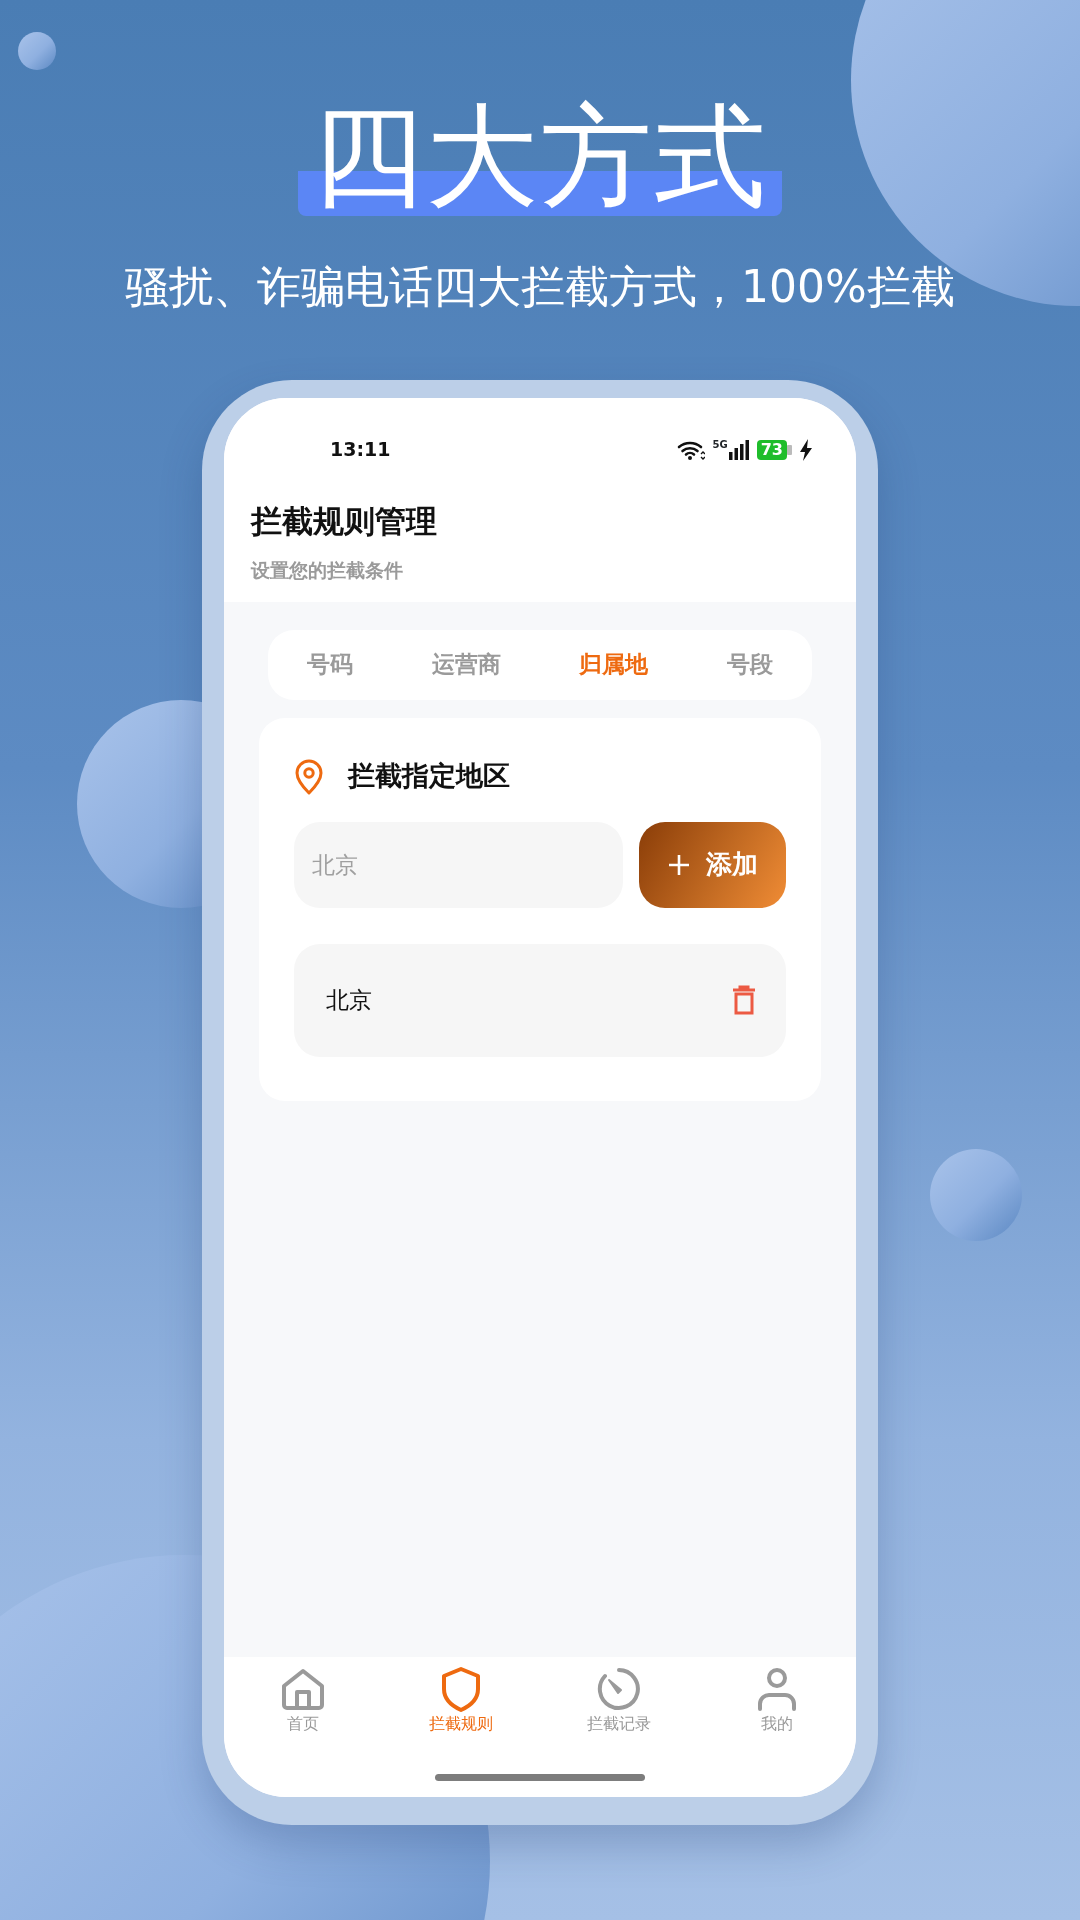  I want to click on network-label: 5G, so click(720, 444).